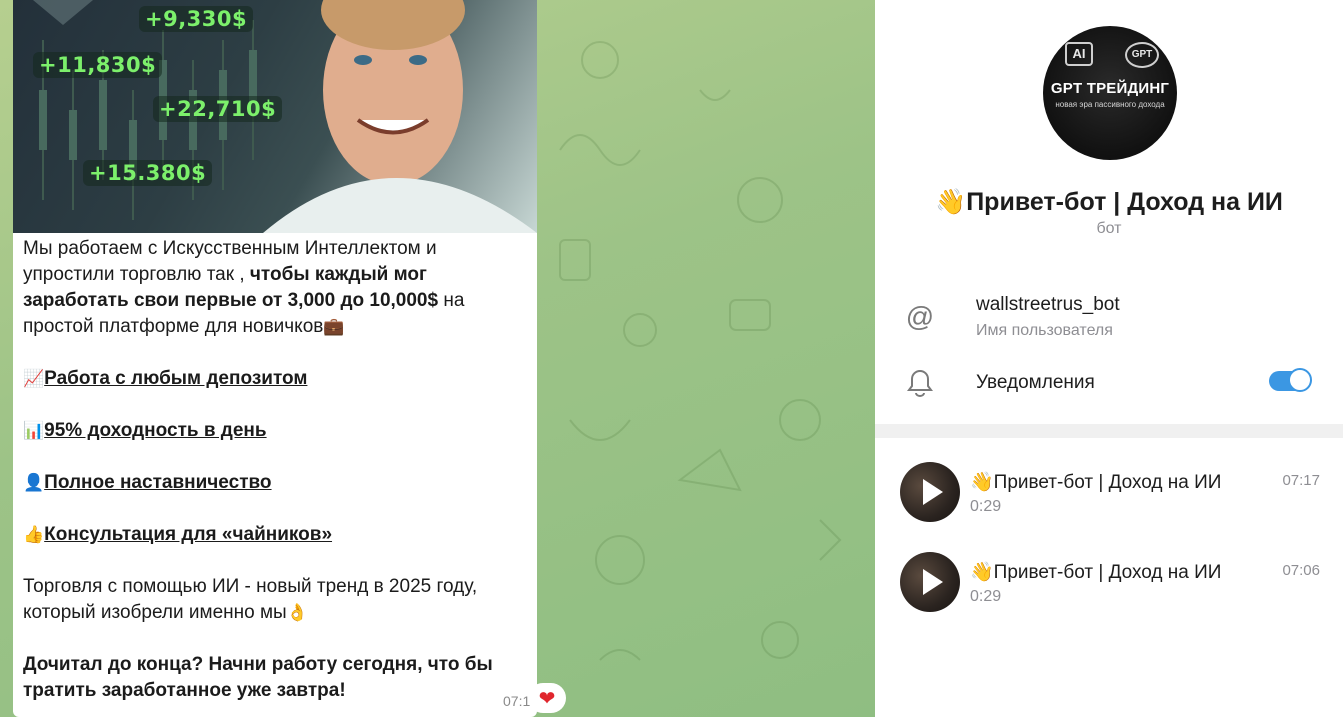 Image resolution: width=1343 pixels, height=717 pixels. I want to click on bullet-item: 👤Полное наставничество, so click(275, 483).